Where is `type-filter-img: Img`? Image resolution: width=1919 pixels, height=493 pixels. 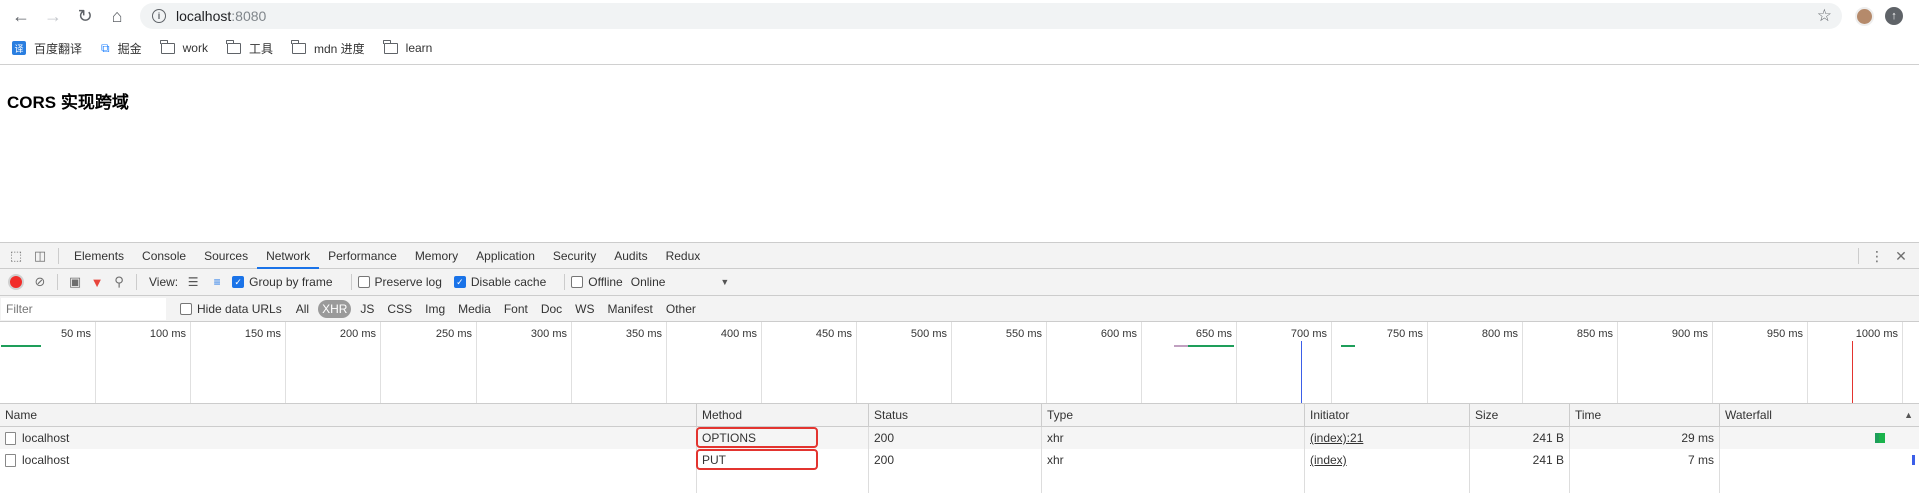 type-filter-img: Img is located at coordinates (435, 309).